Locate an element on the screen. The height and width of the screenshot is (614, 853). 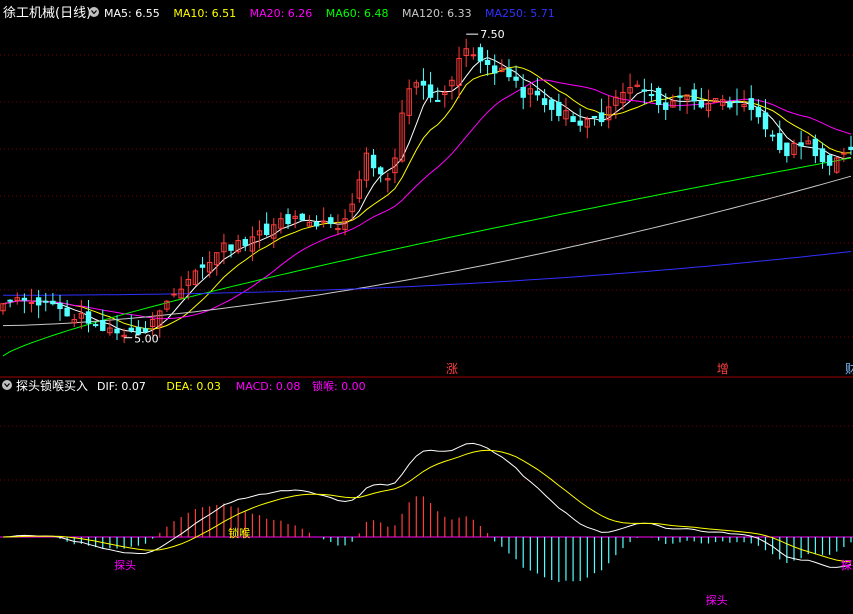
legend-item: DEA: 0.03 is located at coordinates (193, 386).